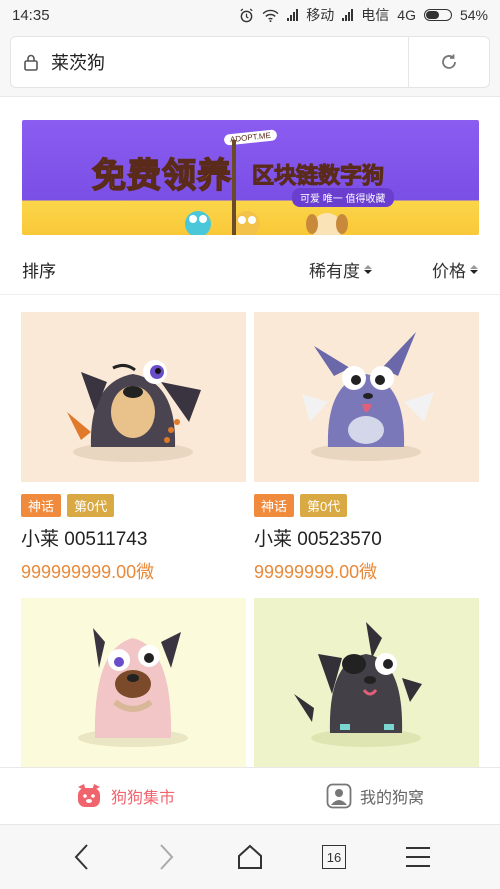 The height and width of the screenshot is (889, 500). I want to click on tabs-button: 16, so click(334, 857).